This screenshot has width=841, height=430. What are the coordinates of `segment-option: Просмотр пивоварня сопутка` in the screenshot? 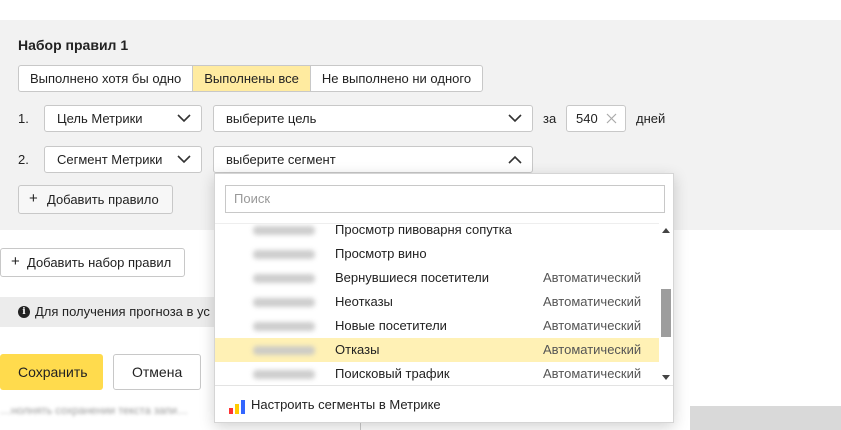 It's located at (437, 232).